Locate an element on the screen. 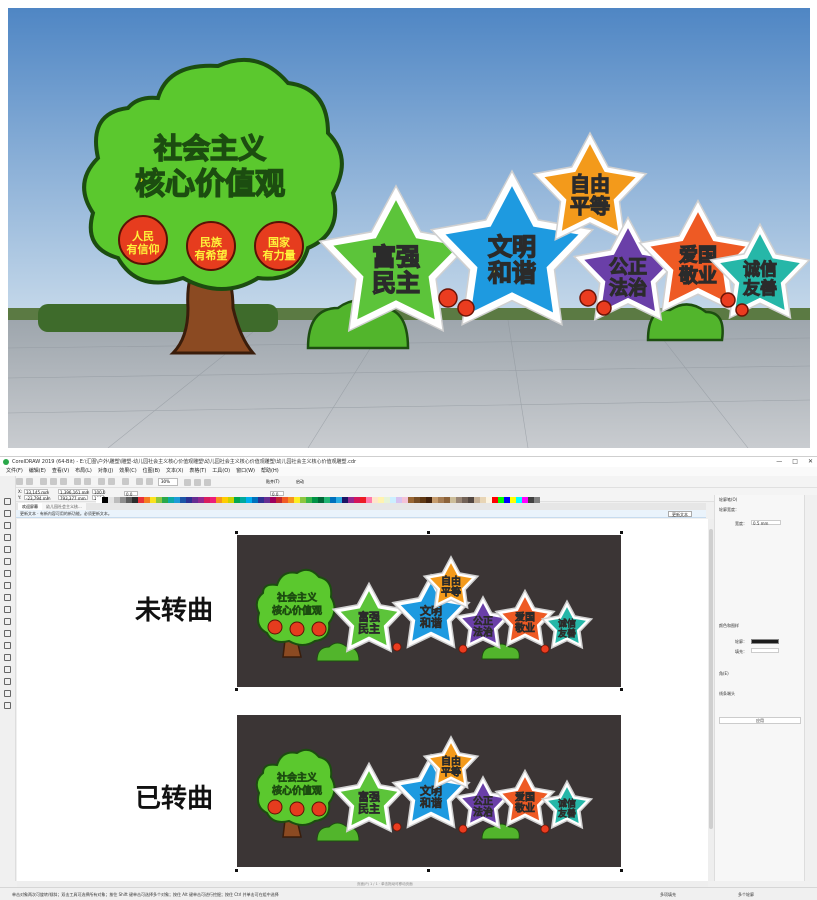 The height and width of the screenshot is (900, 817). apply-button: 应用 is located at coordinates (760, 720).